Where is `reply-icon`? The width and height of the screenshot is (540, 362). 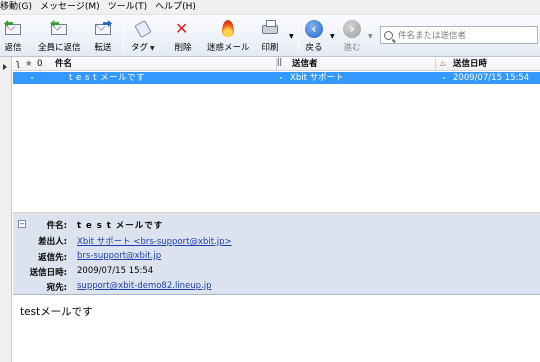 reply-icon is located at coordinates (13, 29).